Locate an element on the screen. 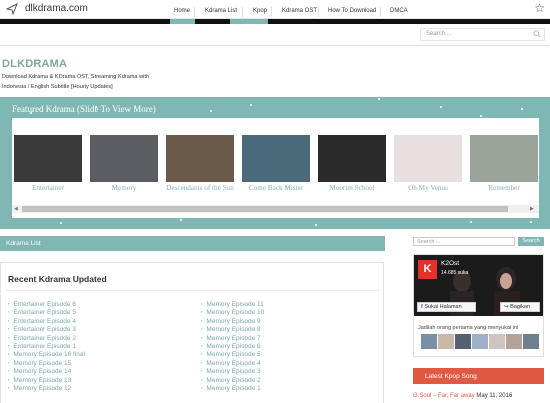 The height and width of the screenshot is (403, 550). episode-link: Memory Episode 15 is located at coordinates (46, 364).